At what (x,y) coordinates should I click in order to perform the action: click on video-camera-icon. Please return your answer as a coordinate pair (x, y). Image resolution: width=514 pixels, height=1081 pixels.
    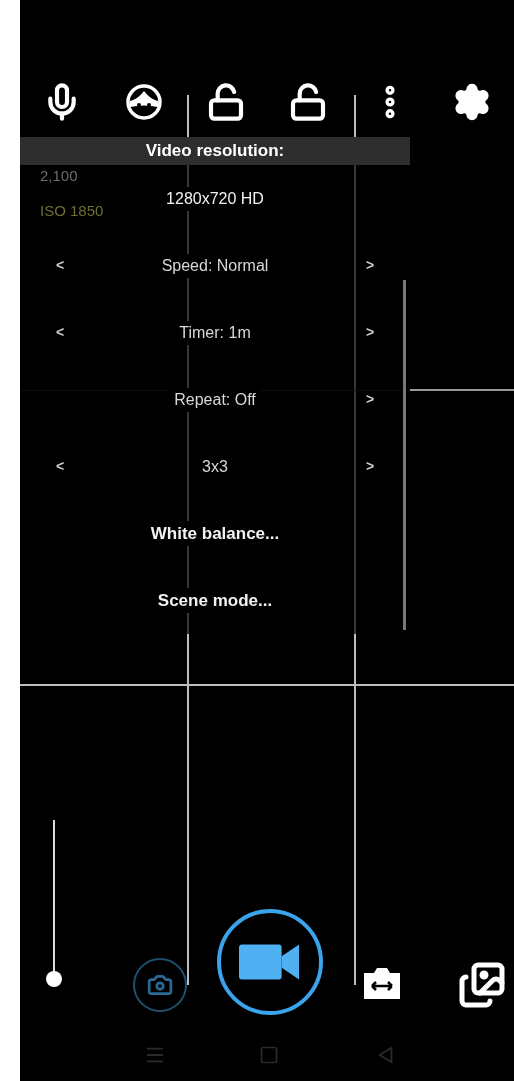
    Looking at the image, I should click on (270, 962).